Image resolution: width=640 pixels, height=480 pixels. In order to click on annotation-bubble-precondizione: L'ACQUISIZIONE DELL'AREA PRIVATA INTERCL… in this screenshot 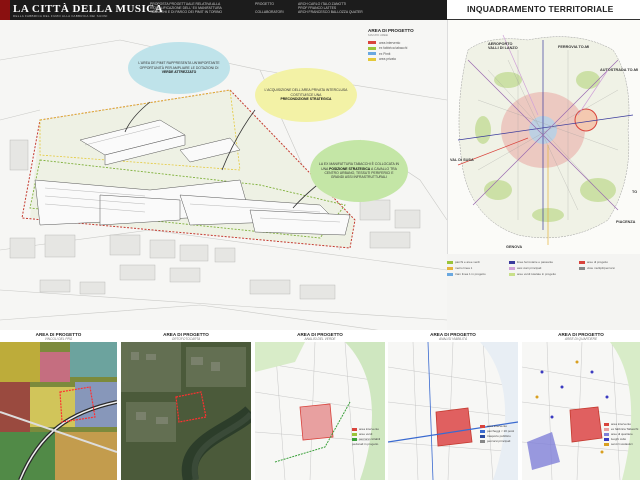, I will do `click(306, 95)`.